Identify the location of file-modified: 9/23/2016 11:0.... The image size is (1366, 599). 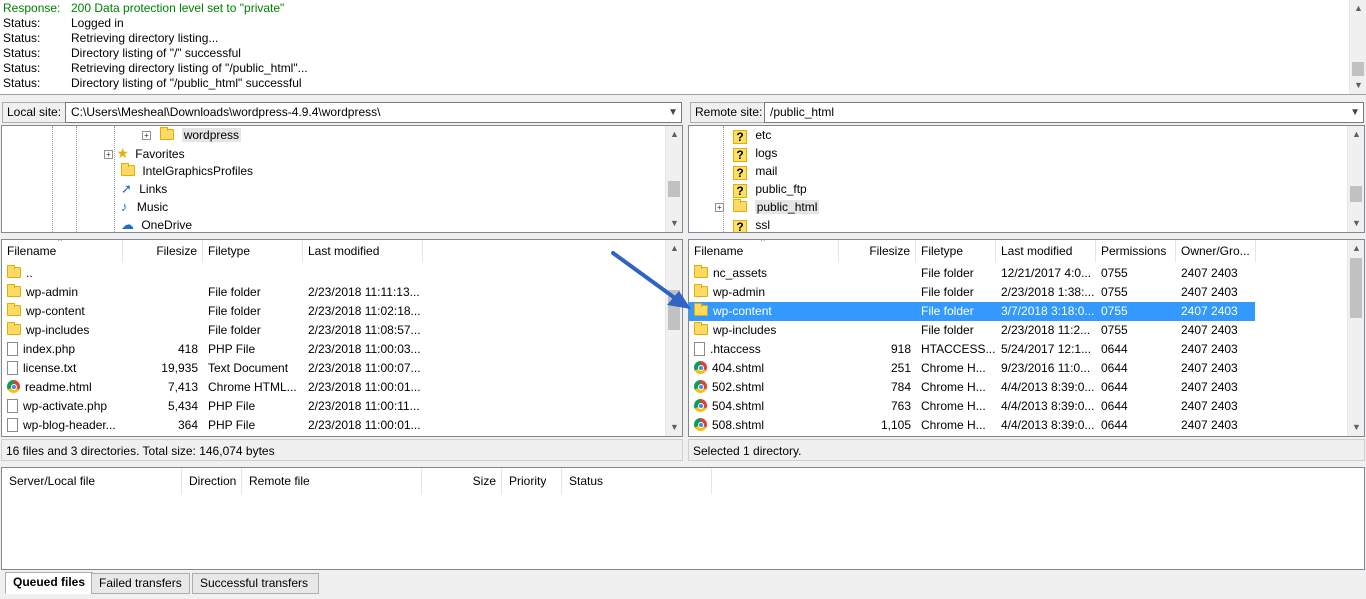
(1046, 368).